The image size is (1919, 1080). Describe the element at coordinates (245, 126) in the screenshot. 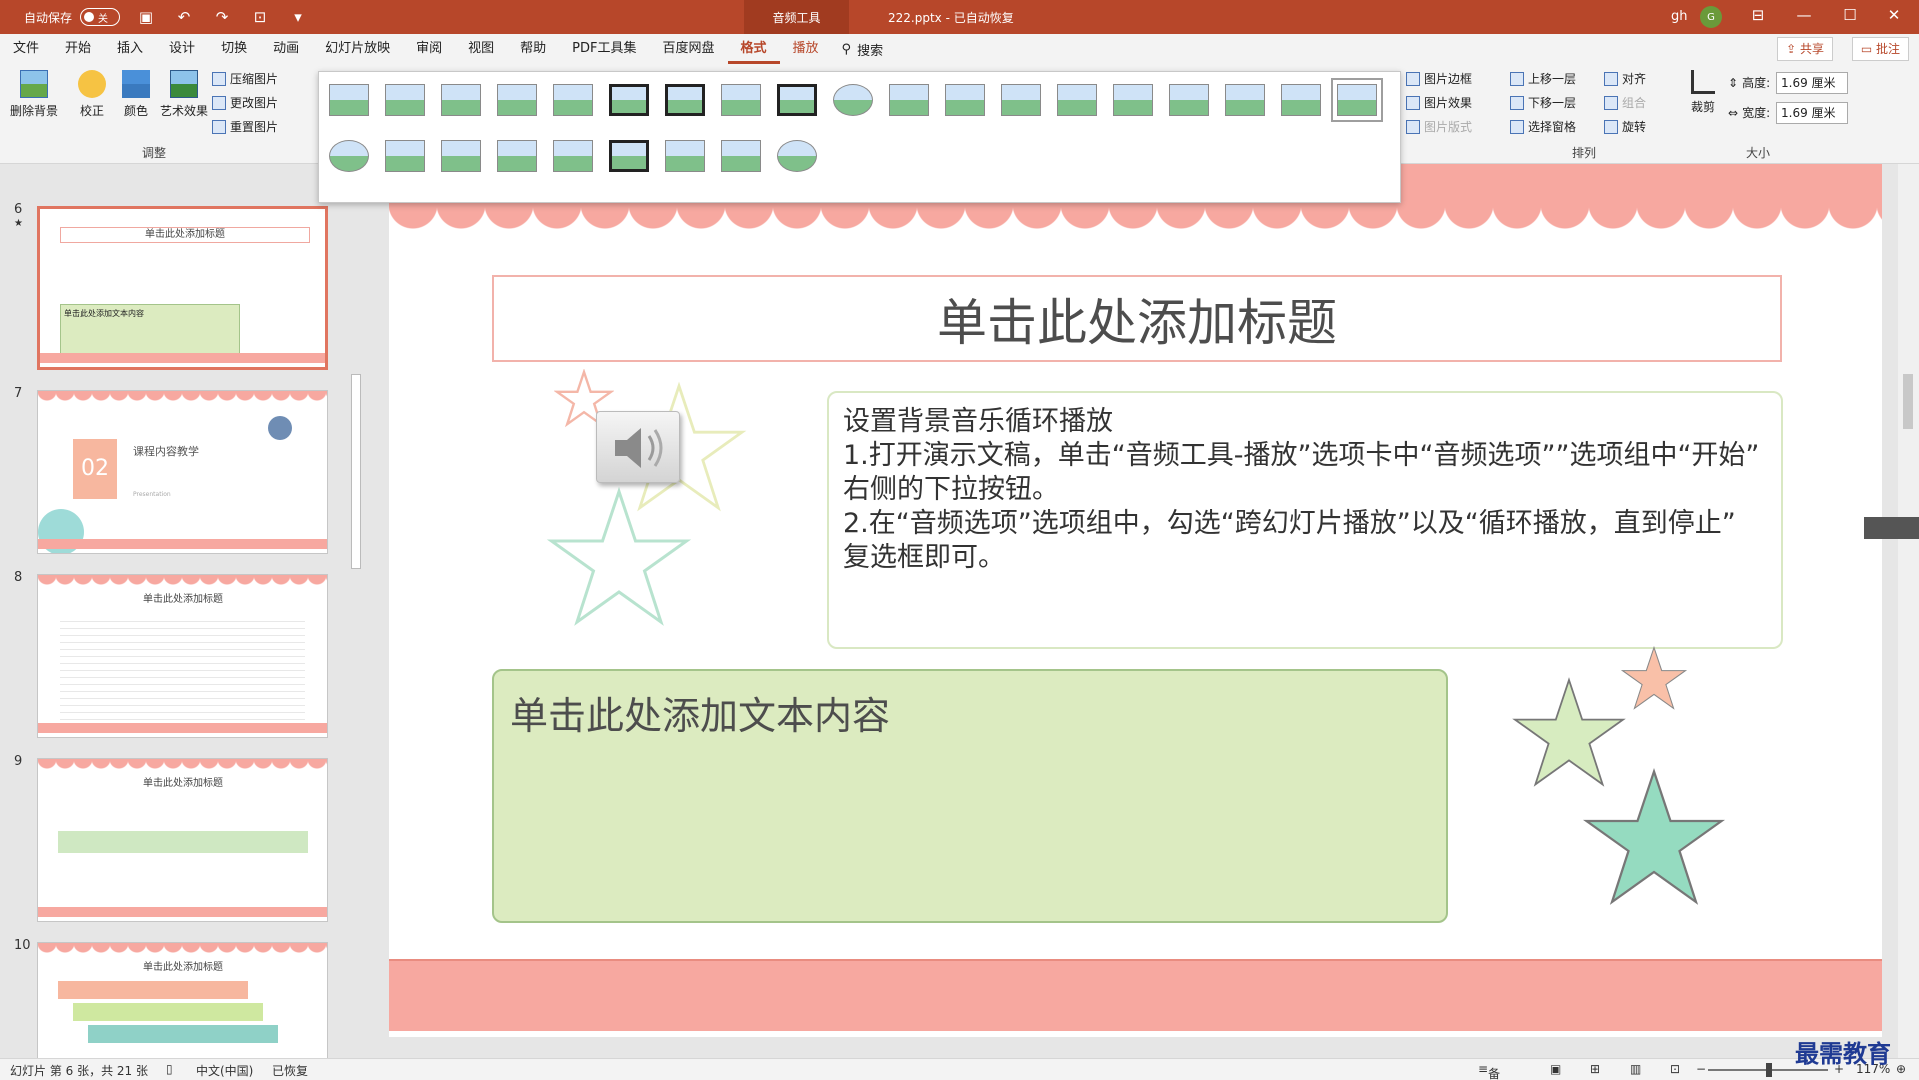

I see `reset-picture-button: 重置图片` at that location.